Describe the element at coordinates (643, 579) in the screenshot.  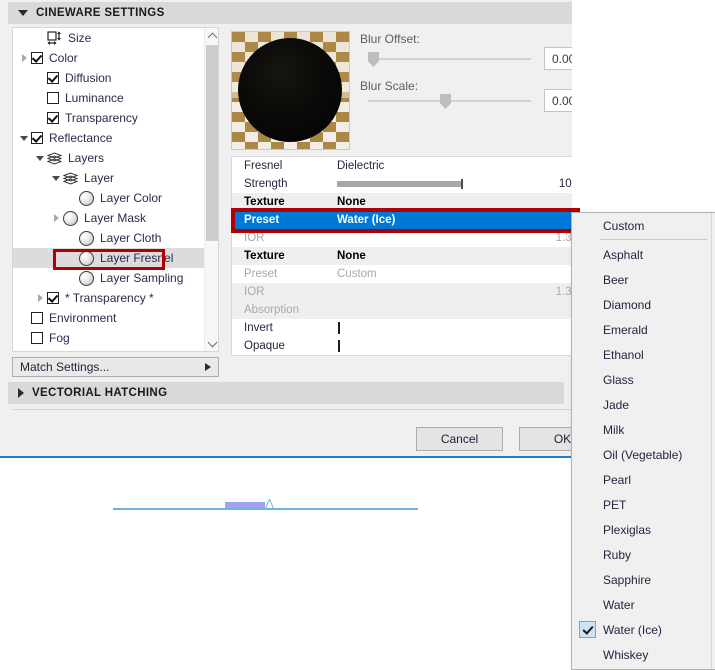
I see `preset-menu-item-sapphire: Sapphire` at that location.